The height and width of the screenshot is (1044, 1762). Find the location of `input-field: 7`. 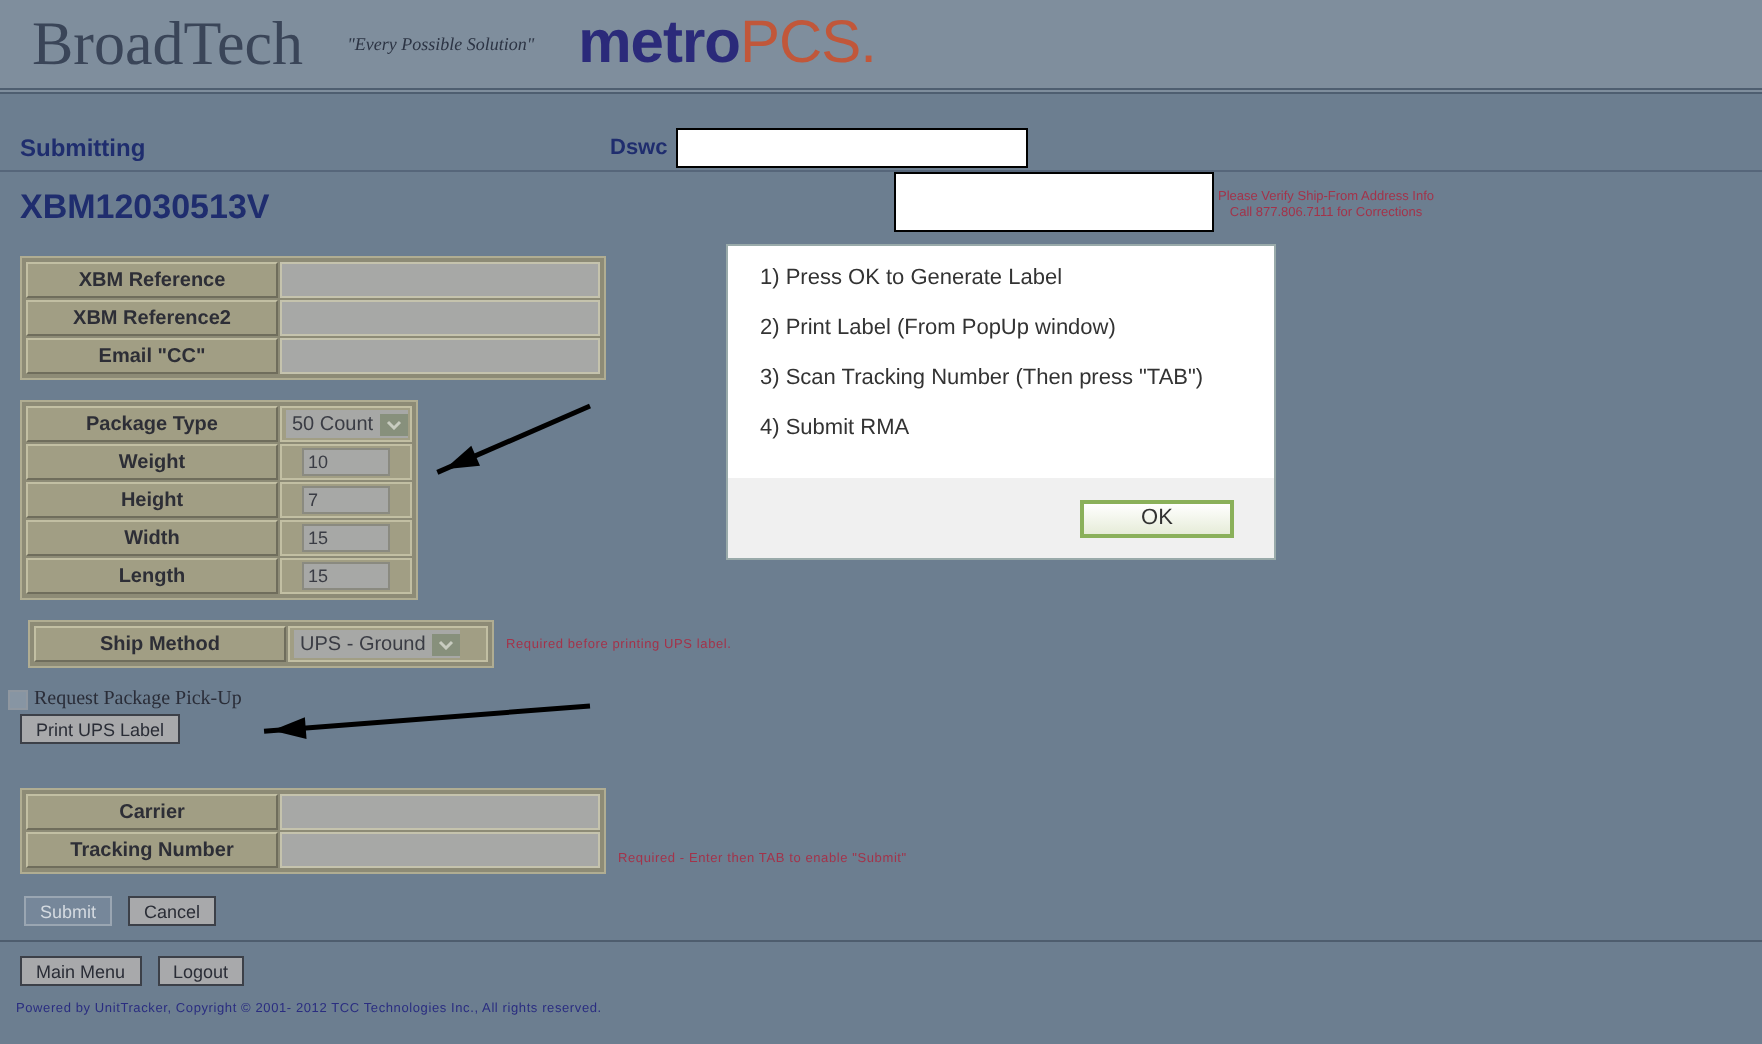

input-field: 7 is located at coordinates (346, 500).